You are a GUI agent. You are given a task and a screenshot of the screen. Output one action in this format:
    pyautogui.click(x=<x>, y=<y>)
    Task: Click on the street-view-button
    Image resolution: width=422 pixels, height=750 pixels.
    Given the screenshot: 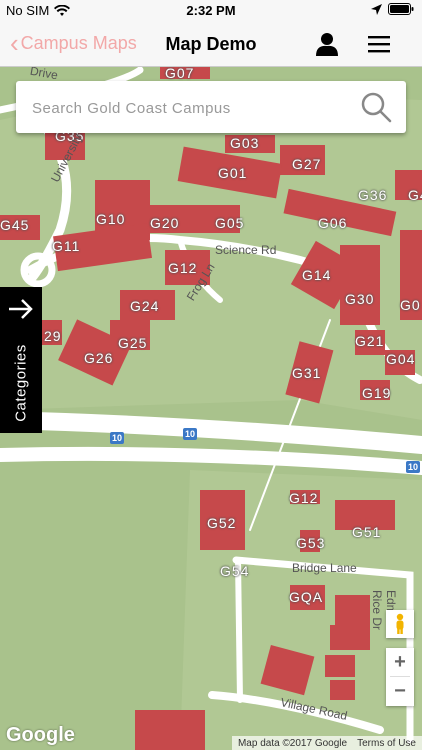 What is the action you would take?
    pyautogui.click(x=400, y=624)
    